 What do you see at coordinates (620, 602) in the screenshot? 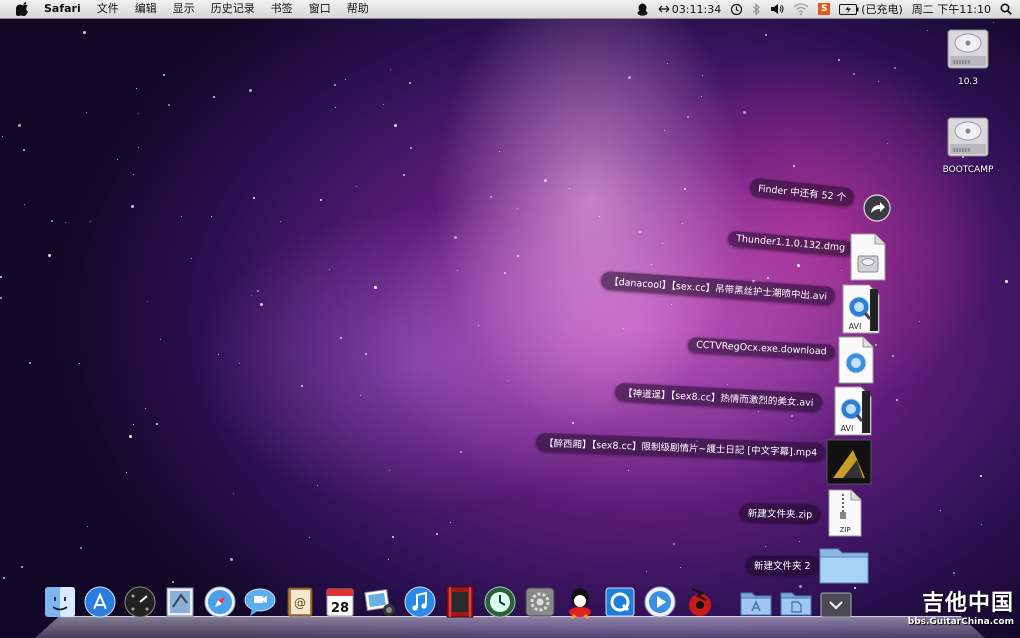
I see `dock-quicktime` at bounding box center [620, 602].